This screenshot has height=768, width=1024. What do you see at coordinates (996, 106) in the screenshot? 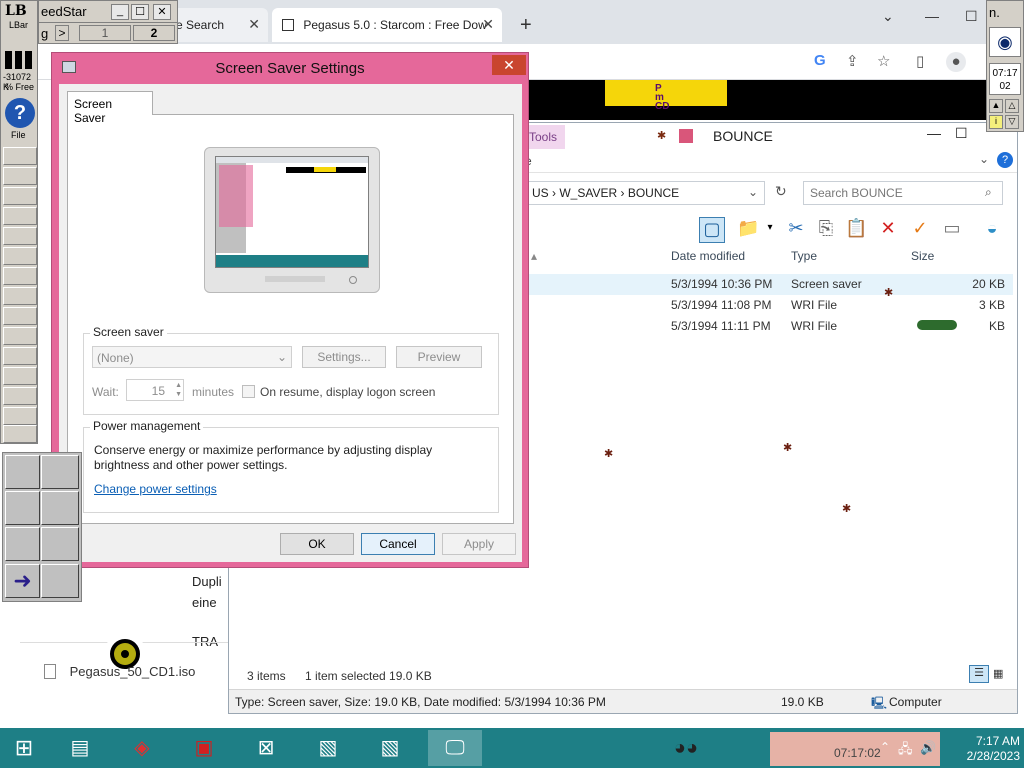
I see `up-arrow-icon: ▲` at bounding box center [996, 106].